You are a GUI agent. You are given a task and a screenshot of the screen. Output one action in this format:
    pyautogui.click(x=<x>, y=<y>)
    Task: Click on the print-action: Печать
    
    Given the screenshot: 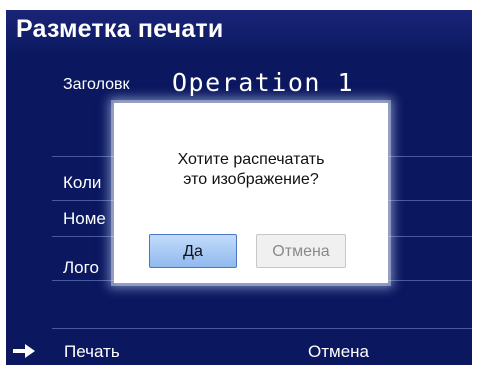 What is the action you would take?
    pyautogui.click(x=92, y=352)
    